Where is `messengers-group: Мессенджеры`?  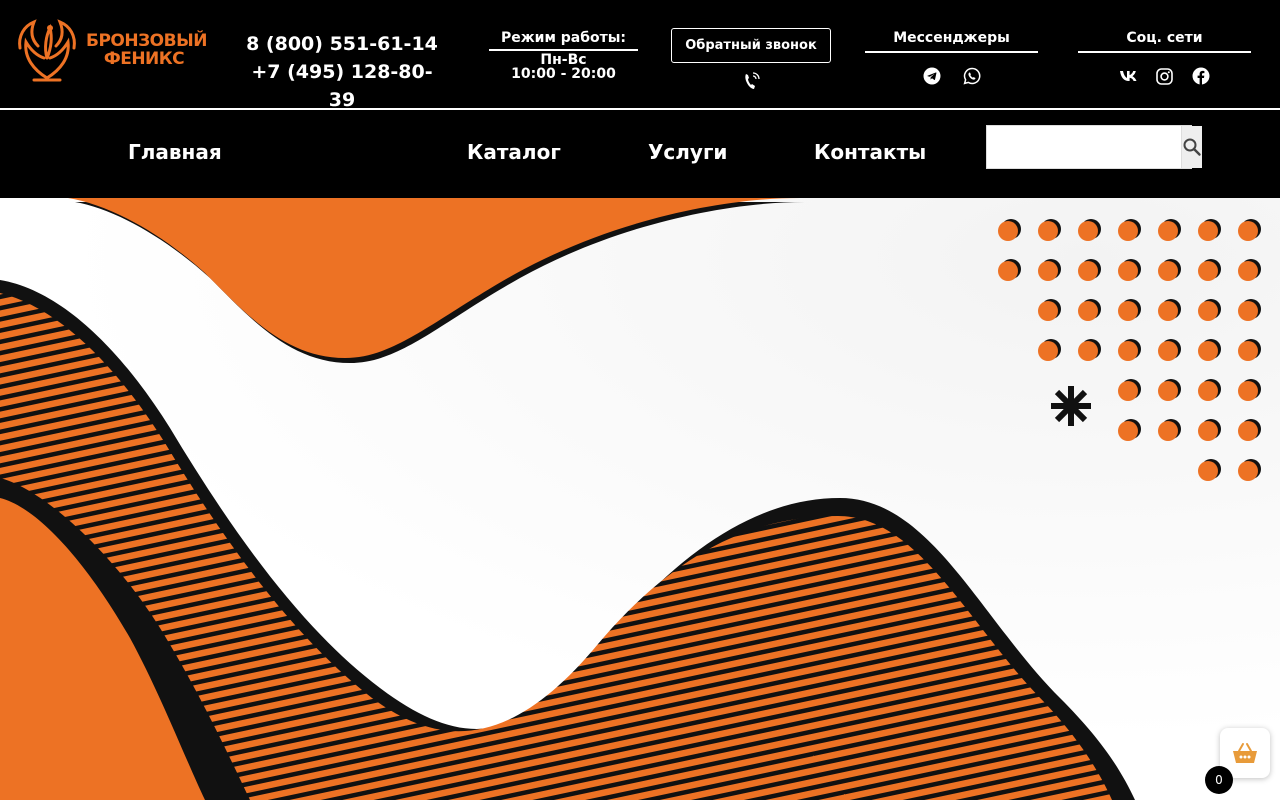
messengers-group: Мессенджеры is located at coordinates (951, 60).